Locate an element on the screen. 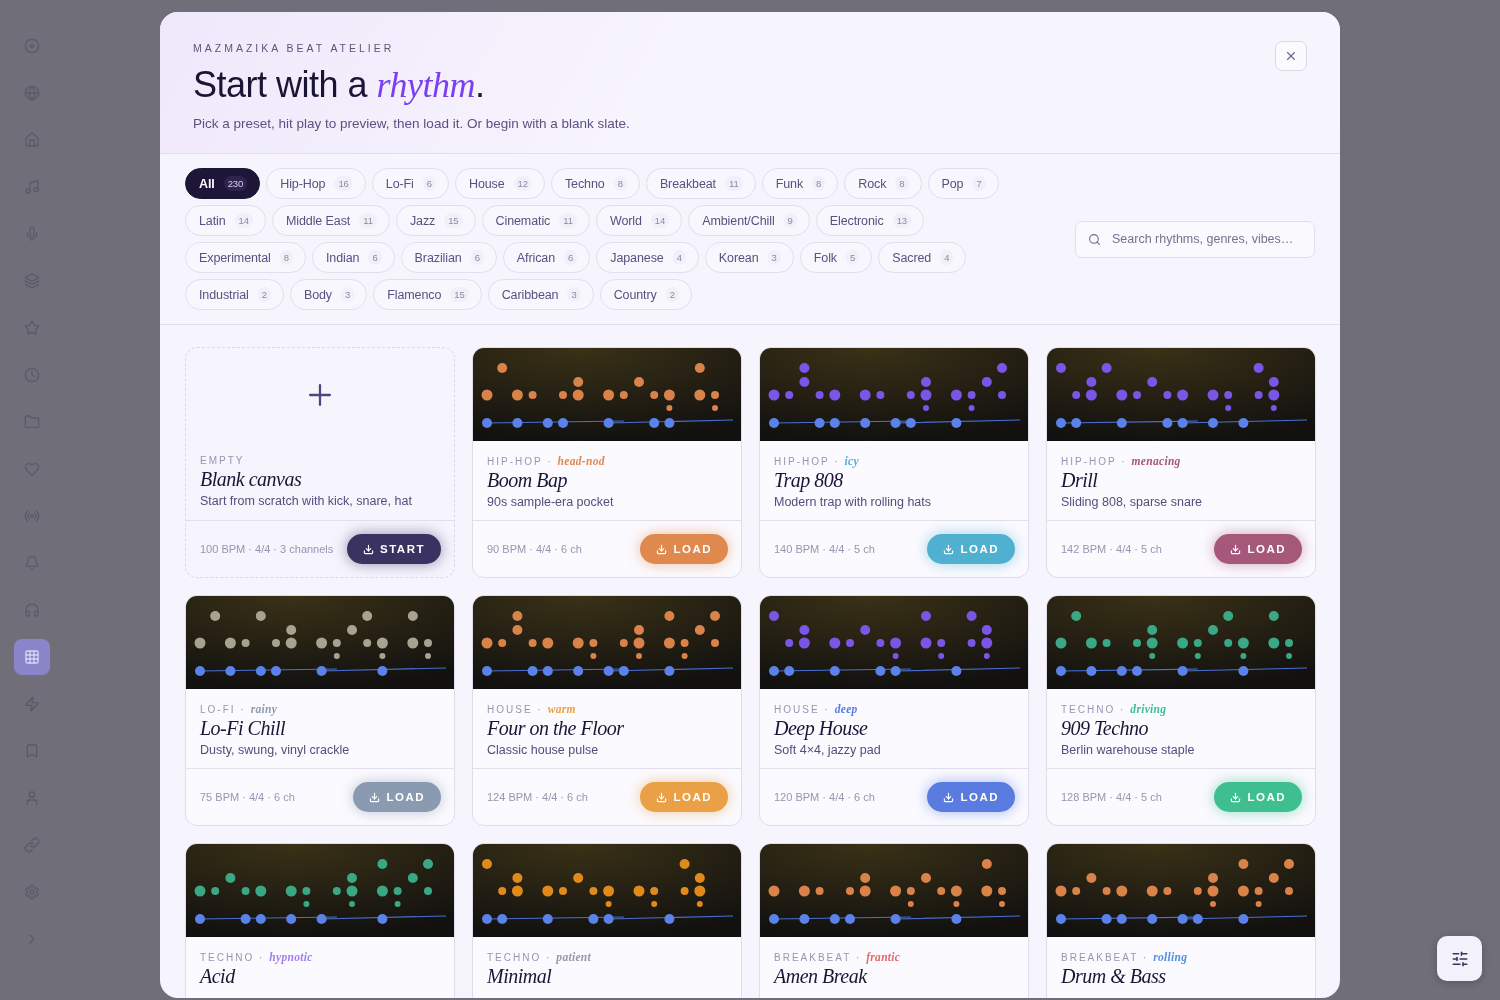  genre-label: LO-FI · is located at coordinates (223, 709).